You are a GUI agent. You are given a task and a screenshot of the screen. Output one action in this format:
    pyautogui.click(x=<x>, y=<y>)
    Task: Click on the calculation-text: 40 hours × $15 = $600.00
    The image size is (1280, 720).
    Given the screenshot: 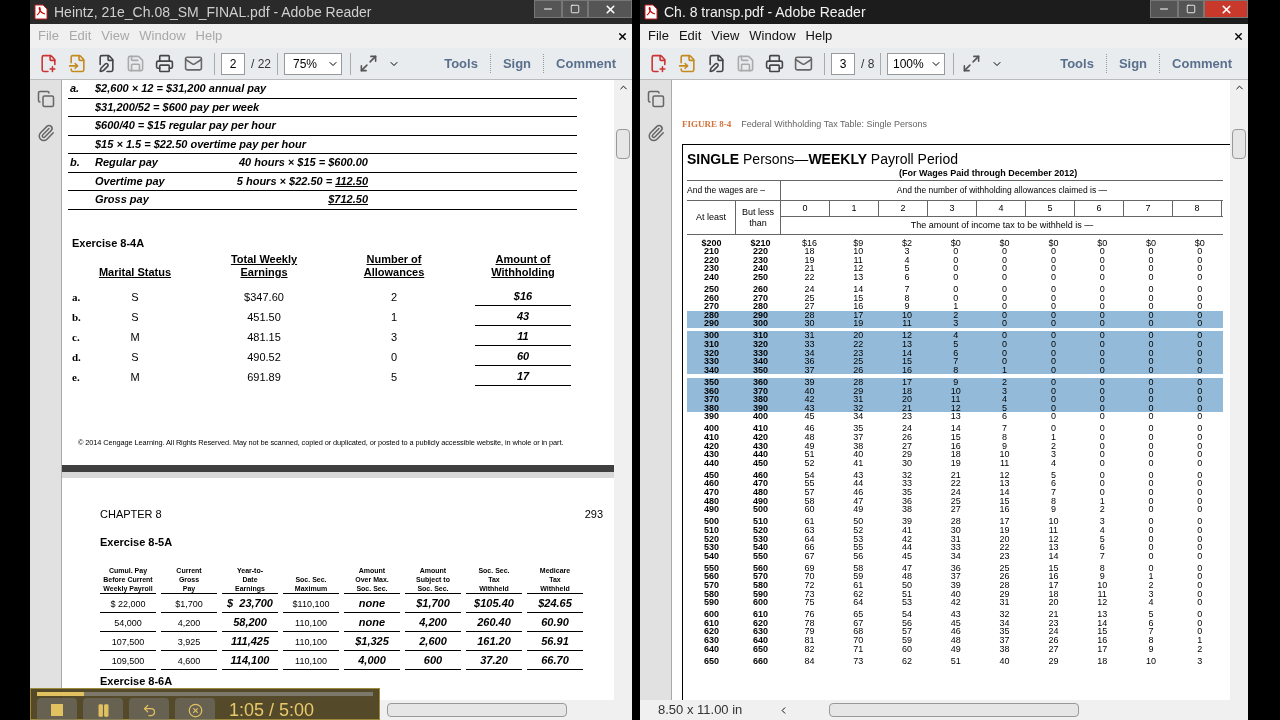 What is the action you would take?
    pyautogui.click(x=303, y=162)
    